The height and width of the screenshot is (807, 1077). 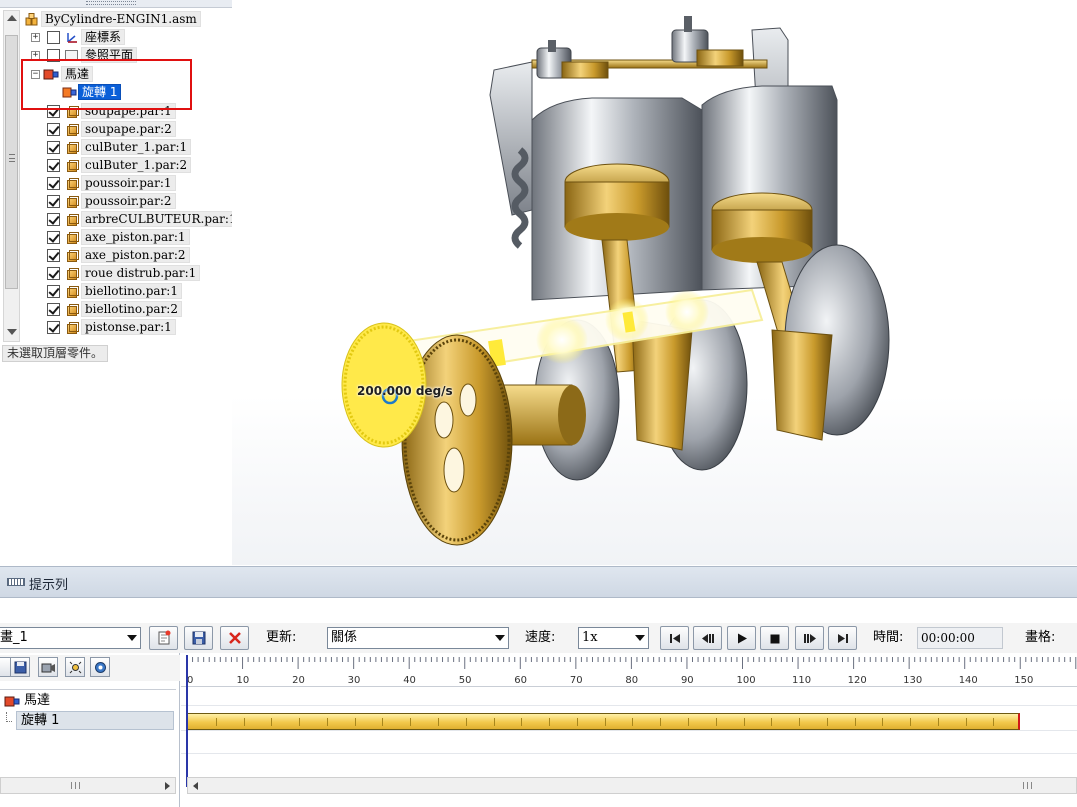 What do you see at coordinates (746, 680) in the screenshot?
I see `ruler-tick-label: 100` at bounding box center [746, 680].